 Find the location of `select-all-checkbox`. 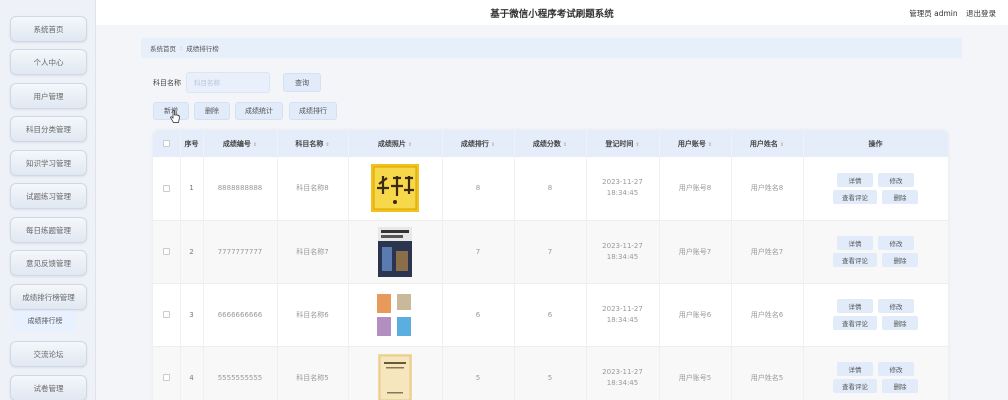

select-all-checkbox is located at coordinates (167, 143).